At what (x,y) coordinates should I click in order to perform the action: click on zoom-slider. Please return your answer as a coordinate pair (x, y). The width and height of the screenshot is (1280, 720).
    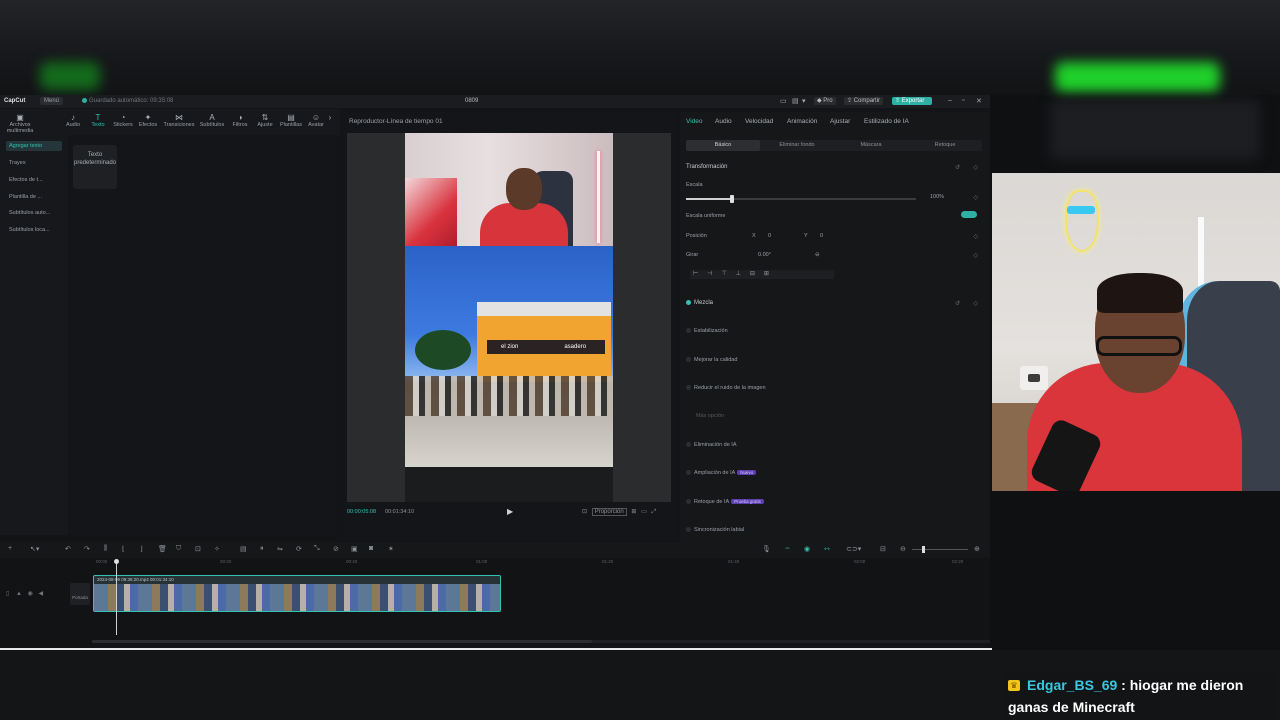
    Looking at the image, I should click on (940, 549).